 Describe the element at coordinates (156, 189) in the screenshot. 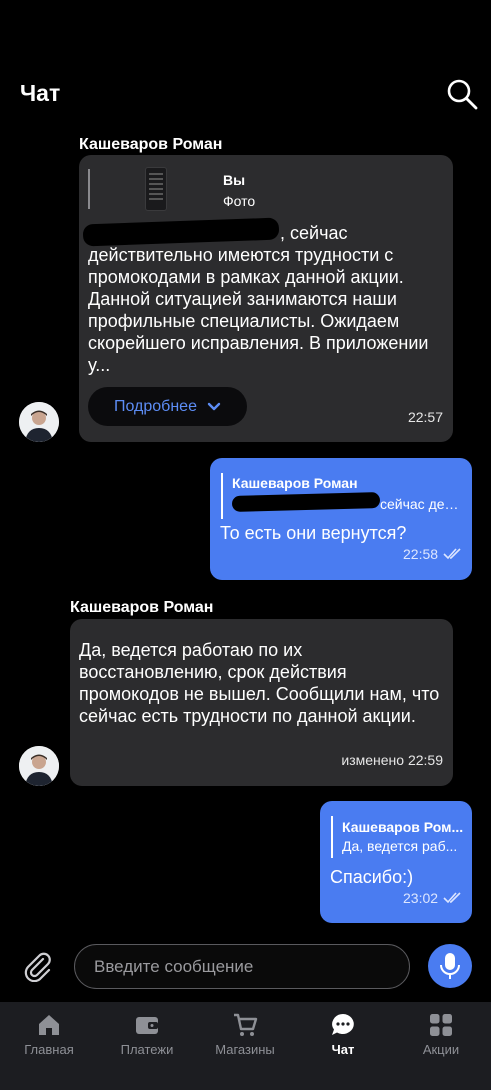

I see `reply-photo-thumbnail` at that location.